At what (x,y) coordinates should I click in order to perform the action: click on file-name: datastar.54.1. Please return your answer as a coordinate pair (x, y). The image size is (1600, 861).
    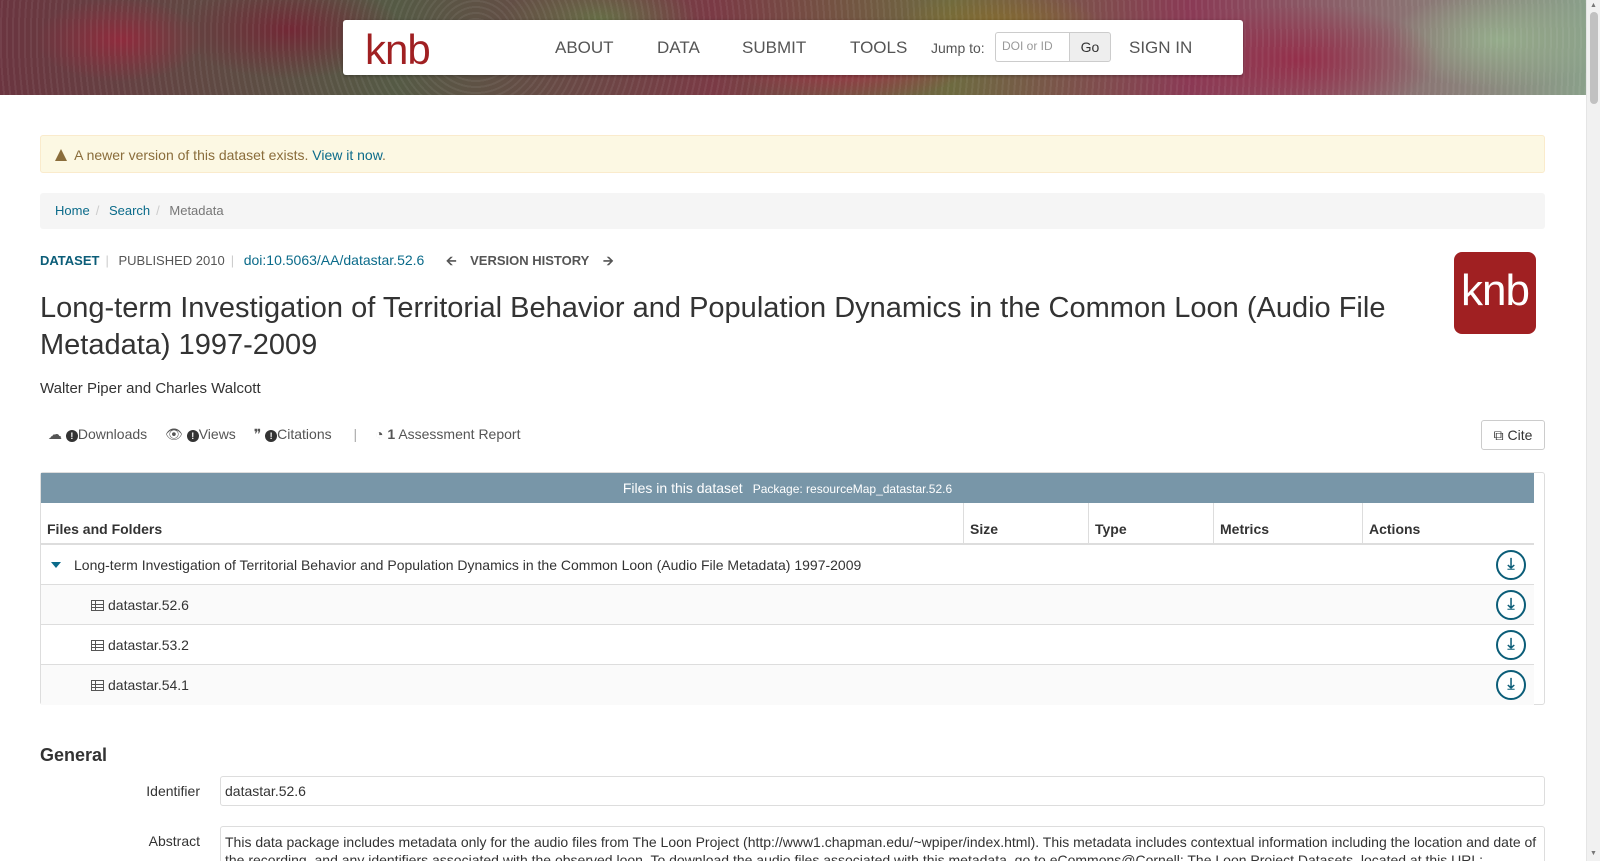
    Looking at the image, I should click on (140, 685).